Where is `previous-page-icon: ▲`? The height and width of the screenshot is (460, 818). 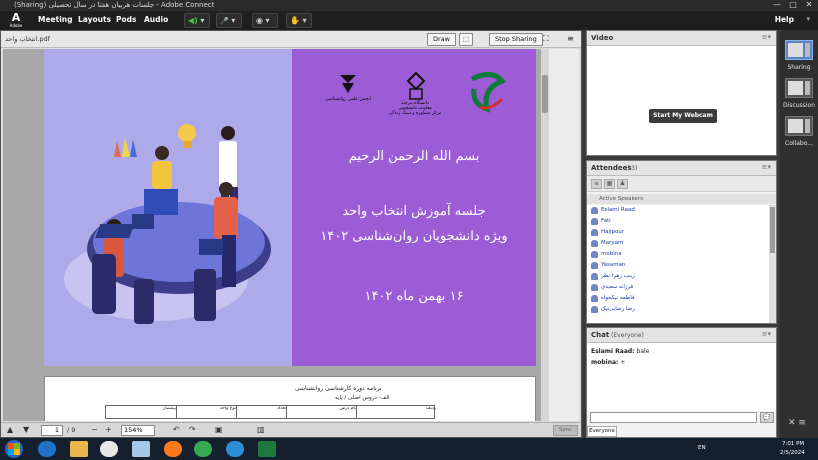 previous-page-icon: ▲ is located at coordinates (10, 429).